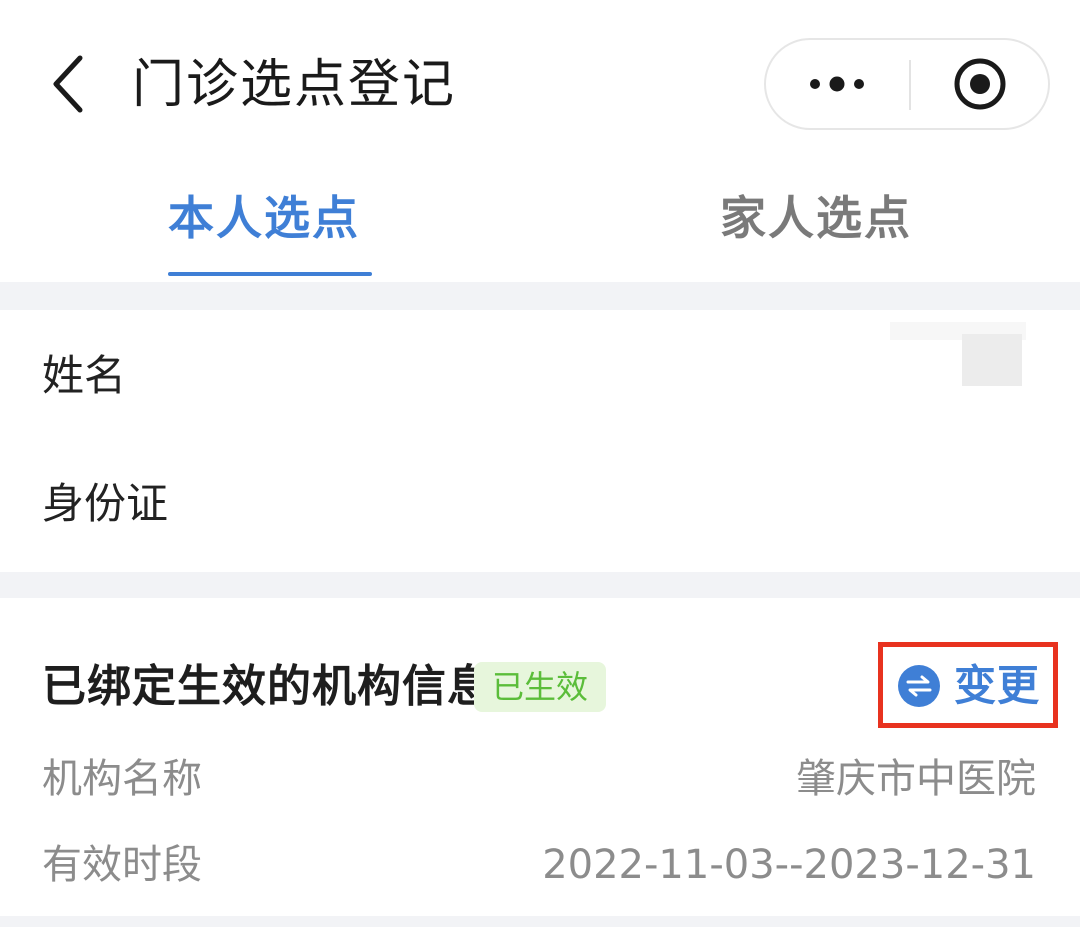 This screenshot has width=1080, height=927. I want to click on more-button, so click(837, 84).